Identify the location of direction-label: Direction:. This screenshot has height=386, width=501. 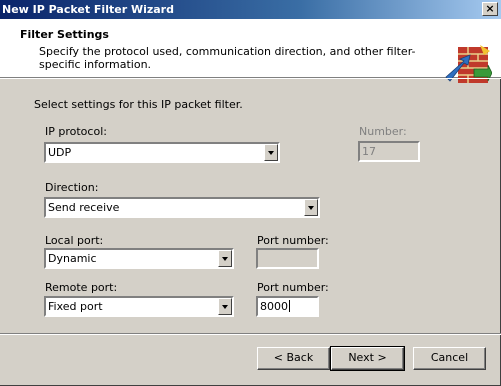
(72, 187).